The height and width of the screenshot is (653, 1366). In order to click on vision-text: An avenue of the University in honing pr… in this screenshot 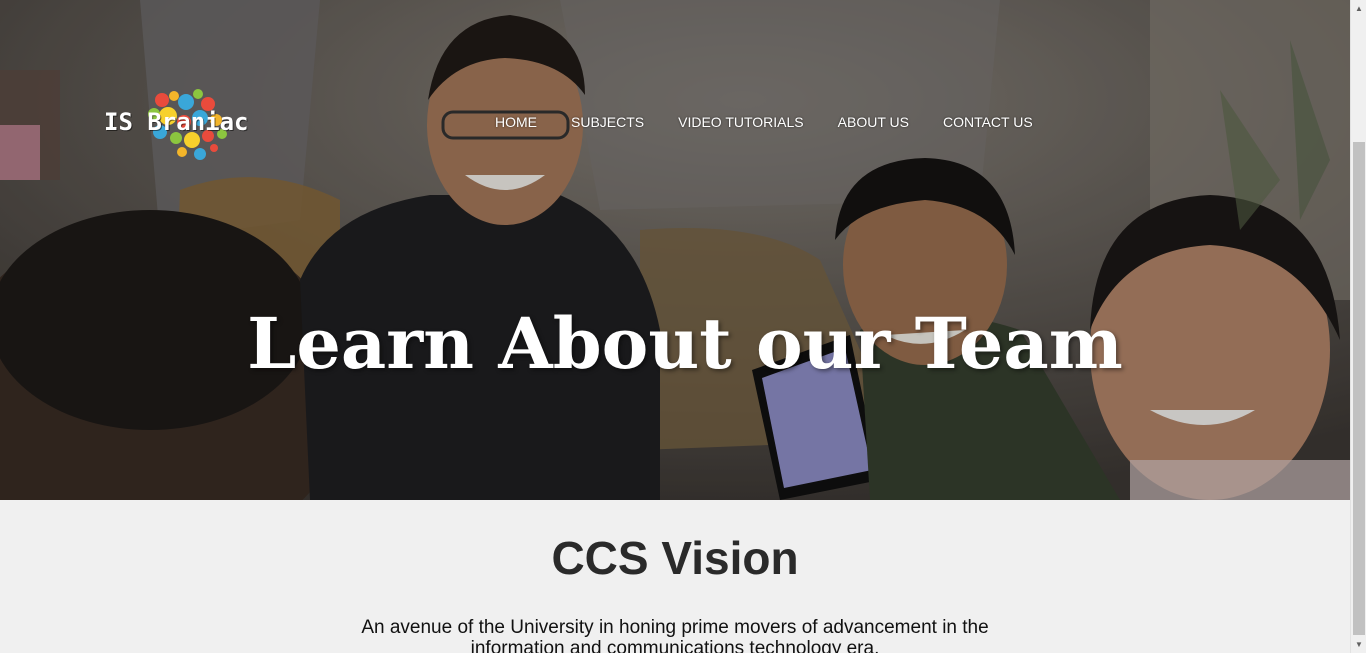, I will do `click(675, 635)`.